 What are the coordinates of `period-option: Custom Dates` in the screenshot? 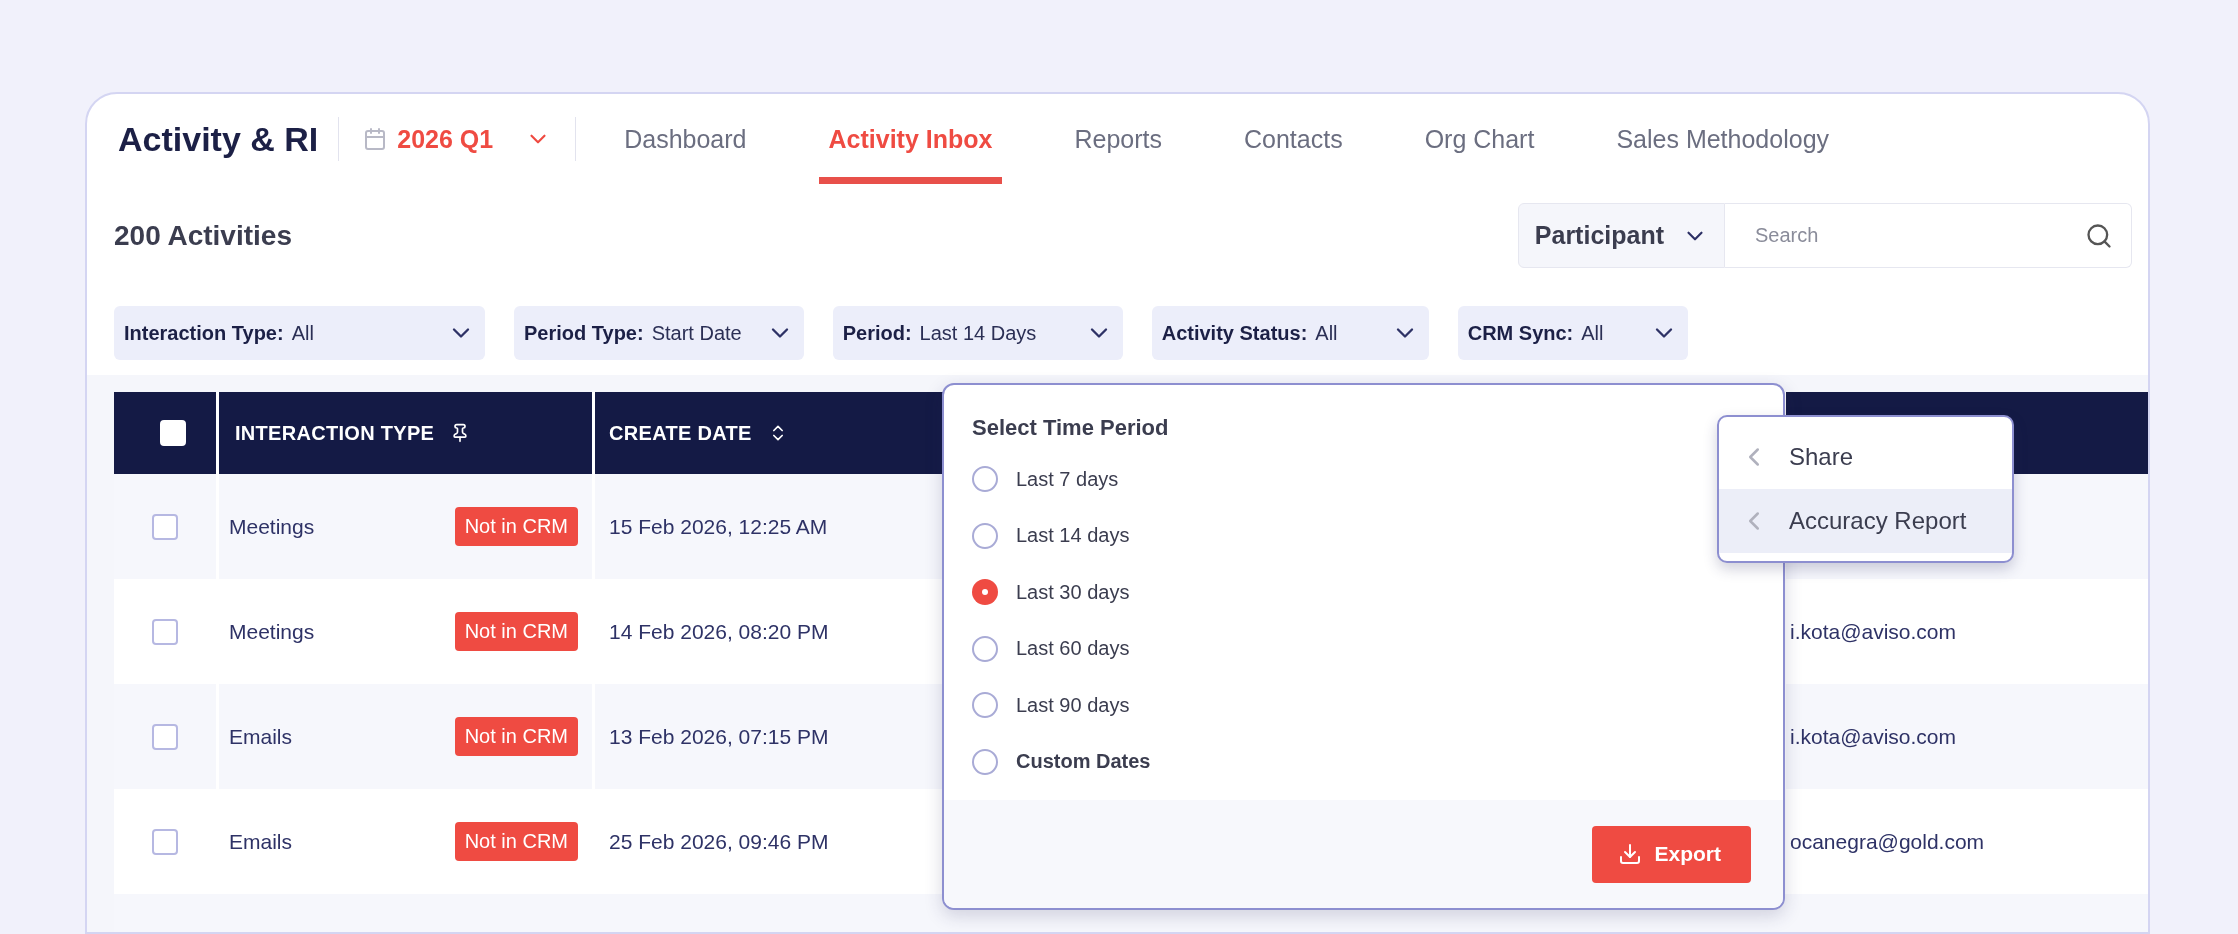 It's located at (1377, 761).